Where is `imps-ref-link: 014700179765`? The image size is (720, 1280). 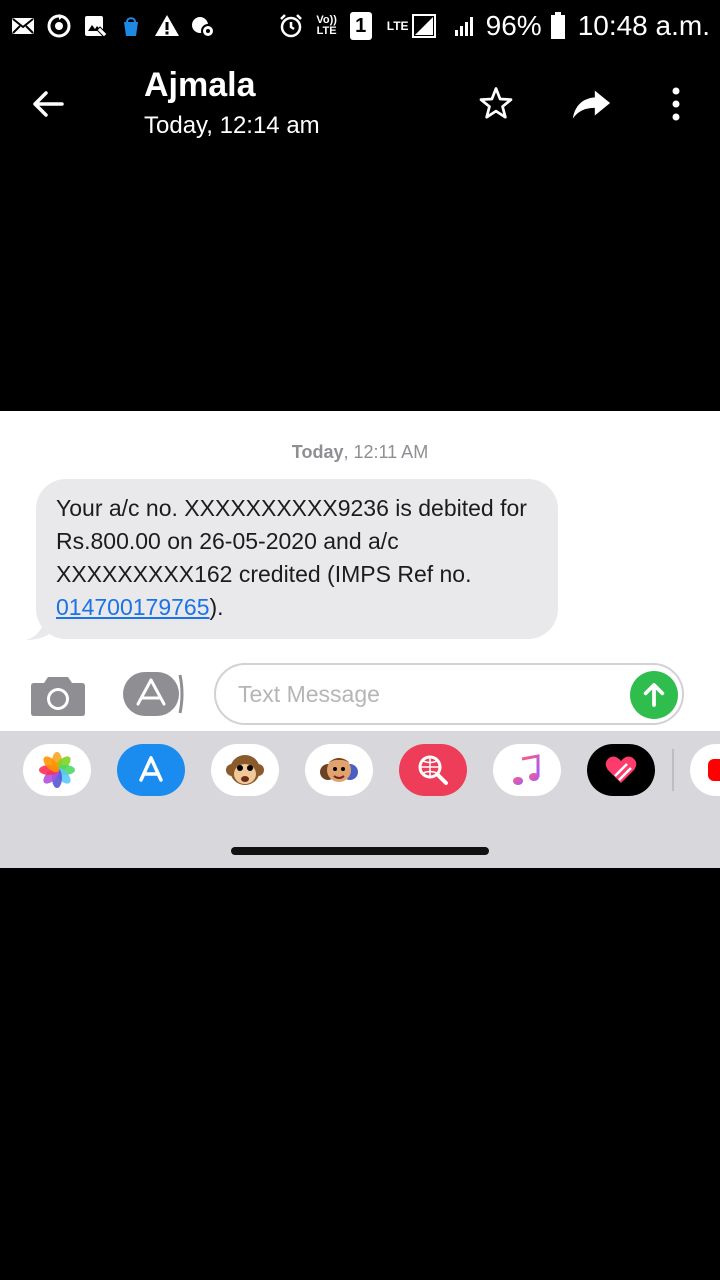 imps-ref-link: 014700179765 is located at coordinates (133, 607).